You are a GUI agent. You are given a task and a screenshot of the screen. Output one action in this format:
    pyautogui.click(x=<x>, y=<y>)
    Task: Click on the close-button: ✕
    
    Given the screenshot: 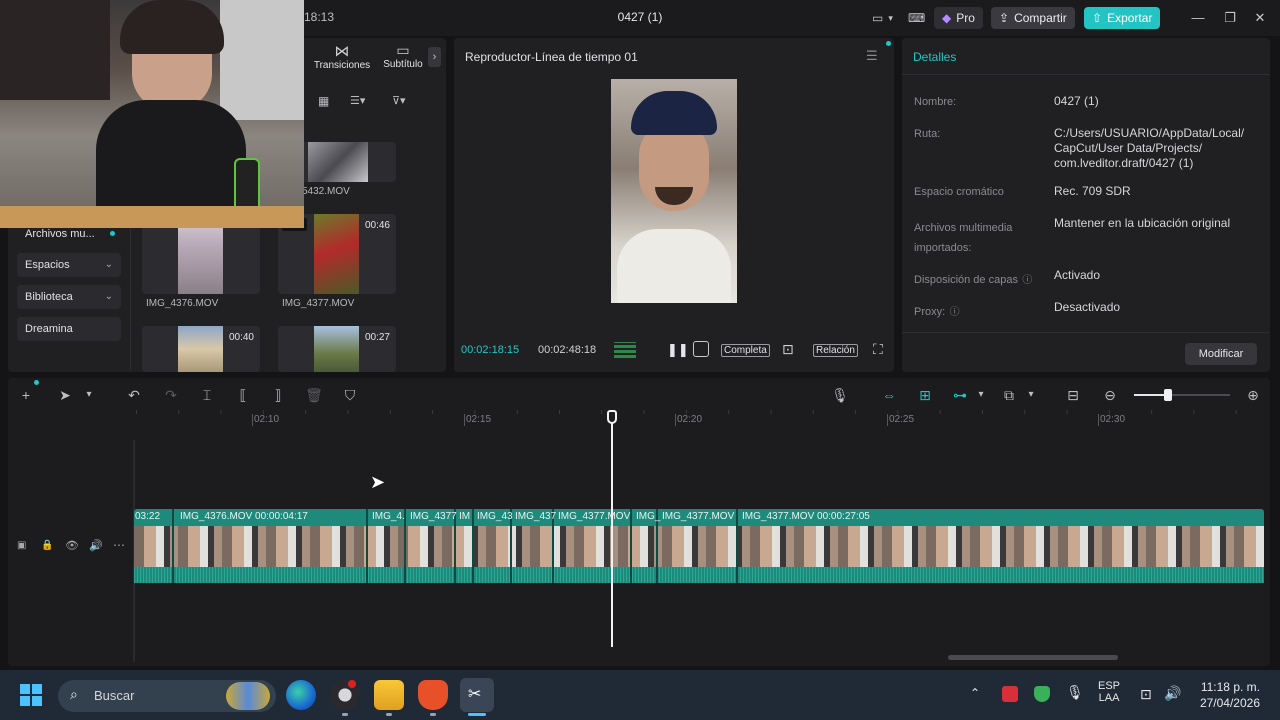 What is the action you would take?
    pyautogui.click(x=1260, y=18)
    